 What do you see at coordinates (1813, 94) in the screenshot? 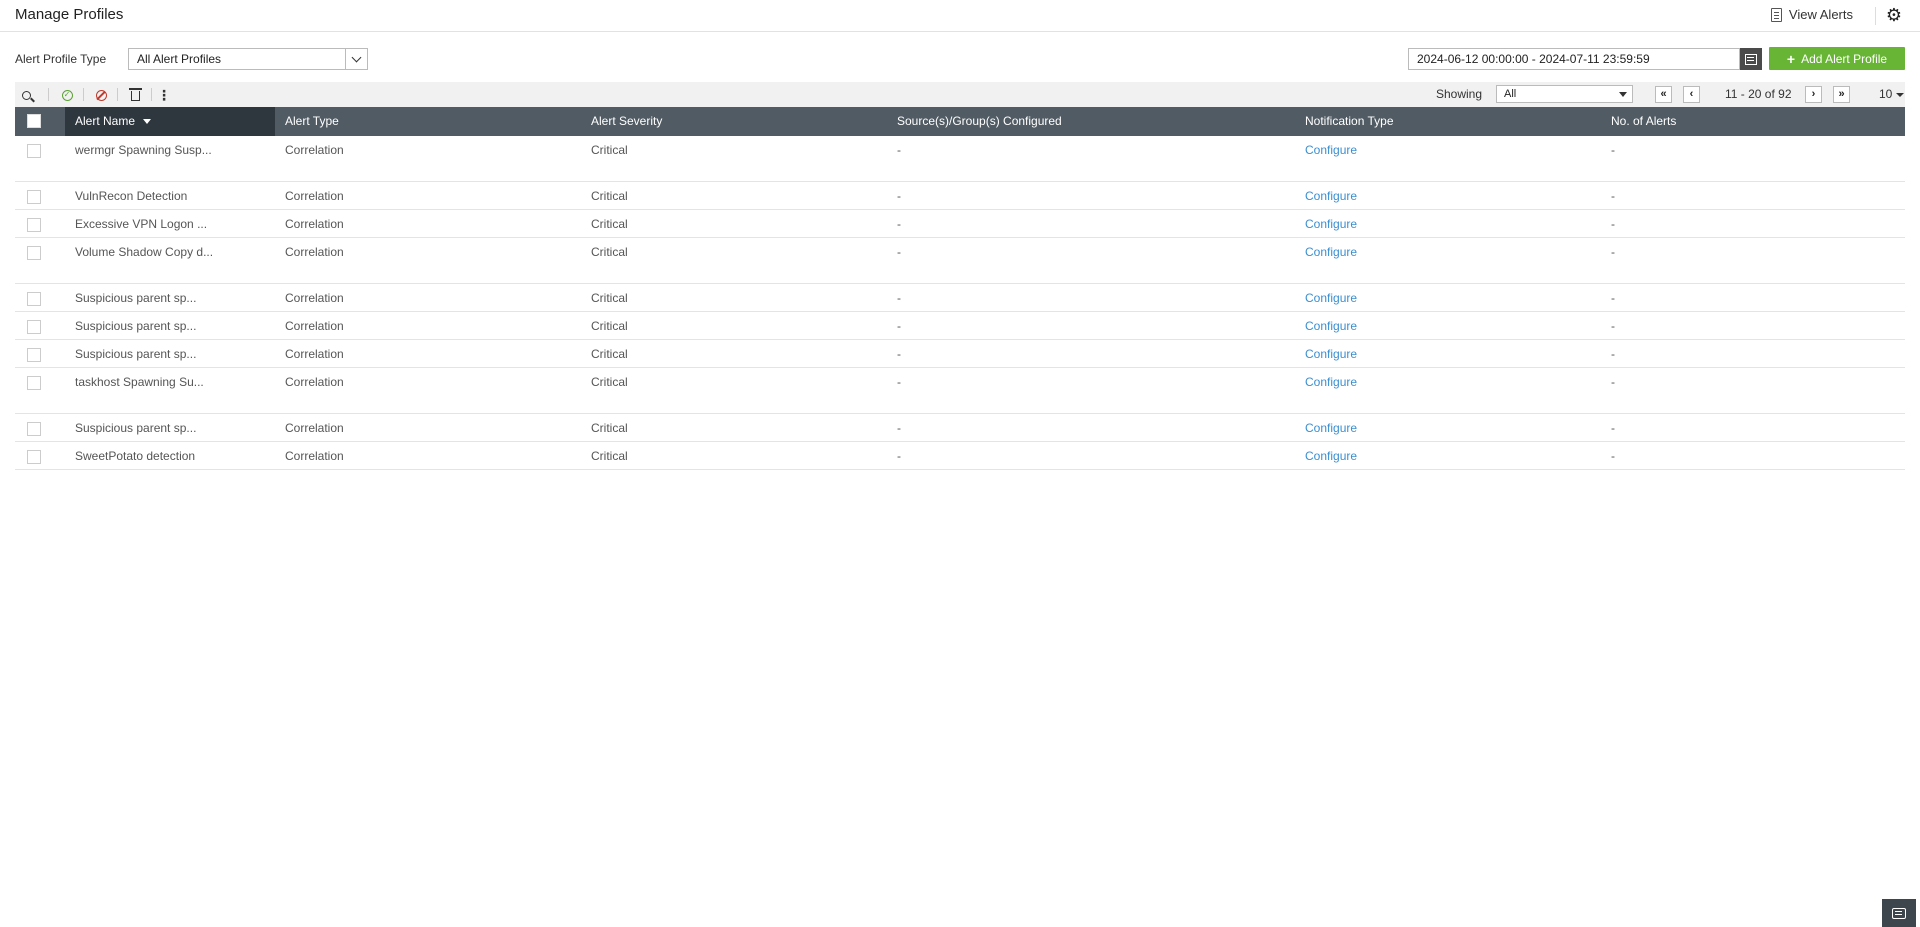
I see `next-page-button: ›` at bounding box center [1813, 94].